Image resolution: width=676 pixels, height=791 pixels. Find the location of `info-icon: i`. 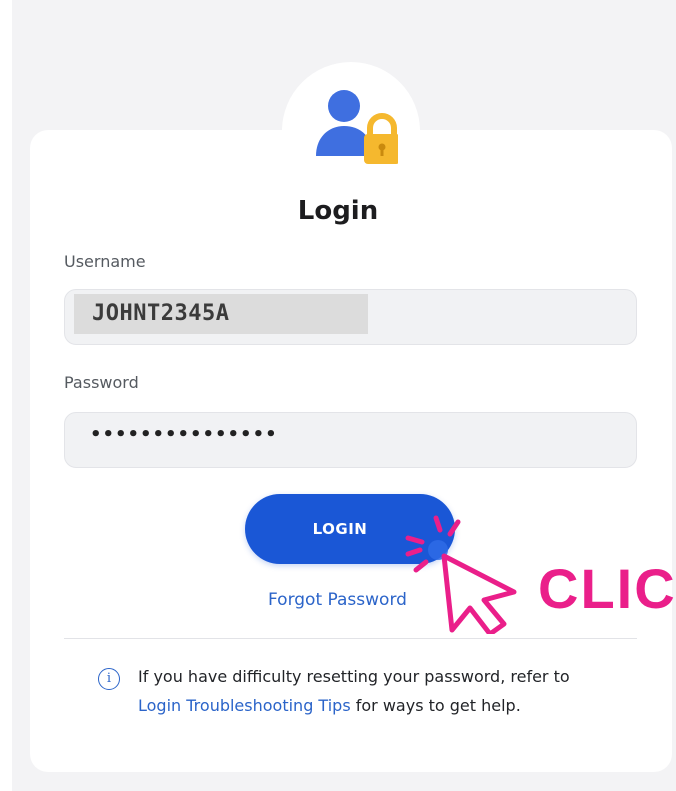

info-icon: i is located at coordinates (109, 679).